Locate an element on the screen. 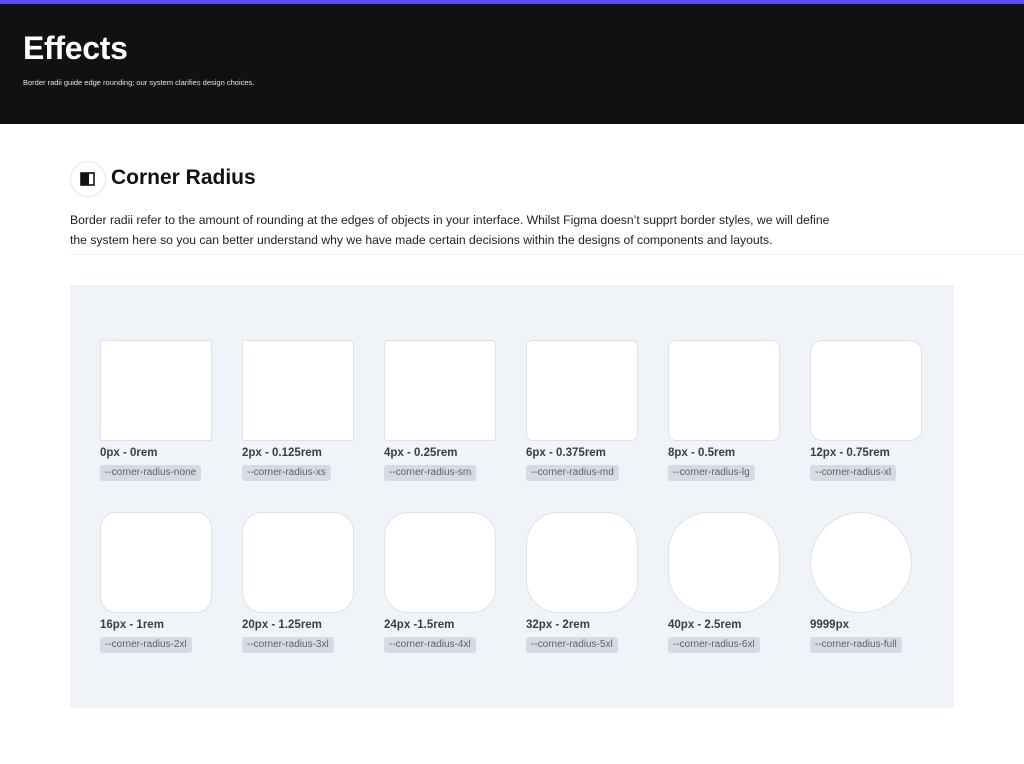  radius-token-badge: --corner-radius-sm is located at coordinates (430, 473).